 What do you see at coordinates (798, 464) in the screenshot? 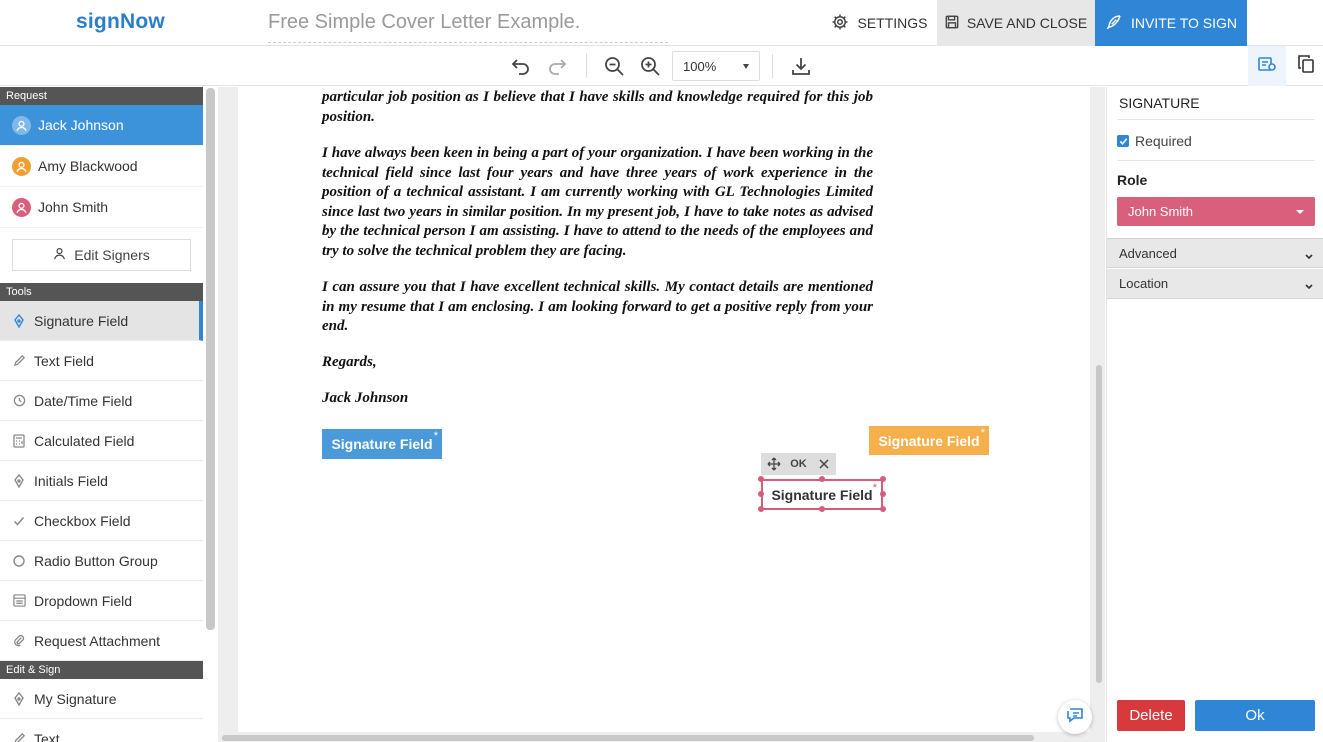
I see `field-ok-button: OK` at bounding box center [798, 464].